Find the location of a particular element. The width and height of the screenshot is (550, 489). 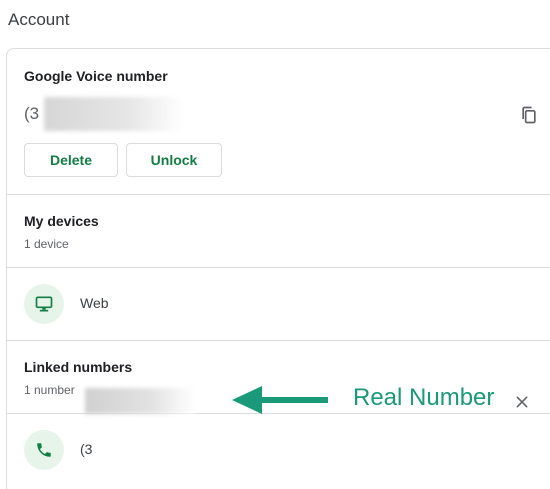

my-devices-title: My devices is located at coordinates (61, 221).